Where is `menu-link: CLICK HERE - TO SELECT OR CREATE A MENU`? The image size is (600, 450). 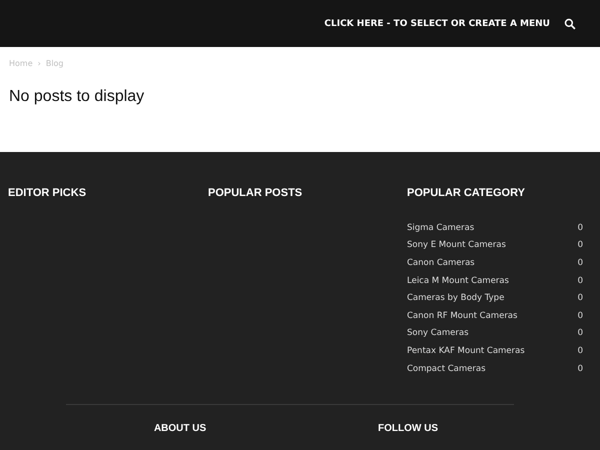 menu-link: CLICK HERE - TO SELECT OR CREATE A MENU is located at coordinates (437, 23).